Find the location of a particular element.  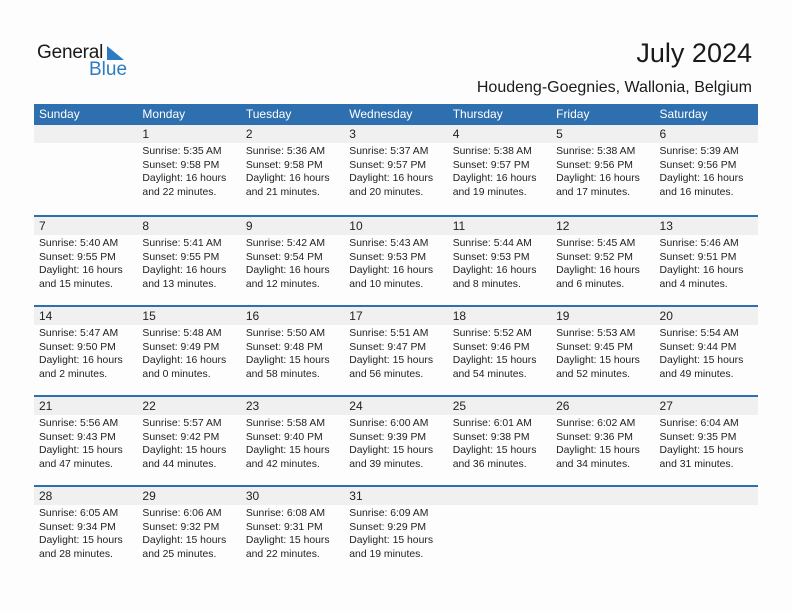

day-number: 4 is located at coordinates (499, 134).